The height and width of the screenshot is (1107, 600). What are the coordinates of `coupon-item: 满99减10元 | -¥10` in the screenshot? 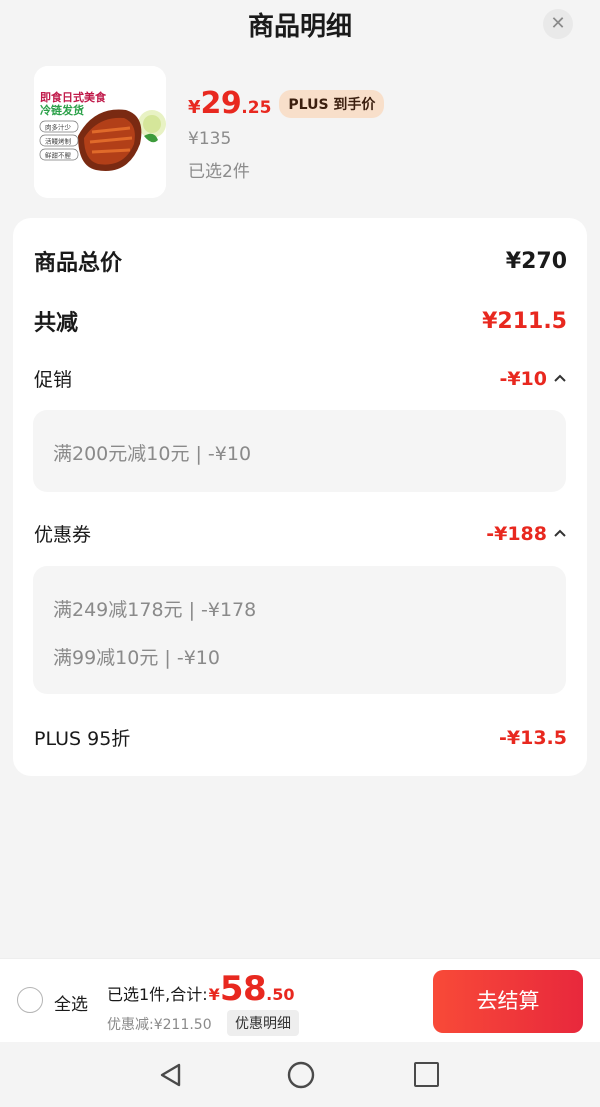 It's located at (136, 658).